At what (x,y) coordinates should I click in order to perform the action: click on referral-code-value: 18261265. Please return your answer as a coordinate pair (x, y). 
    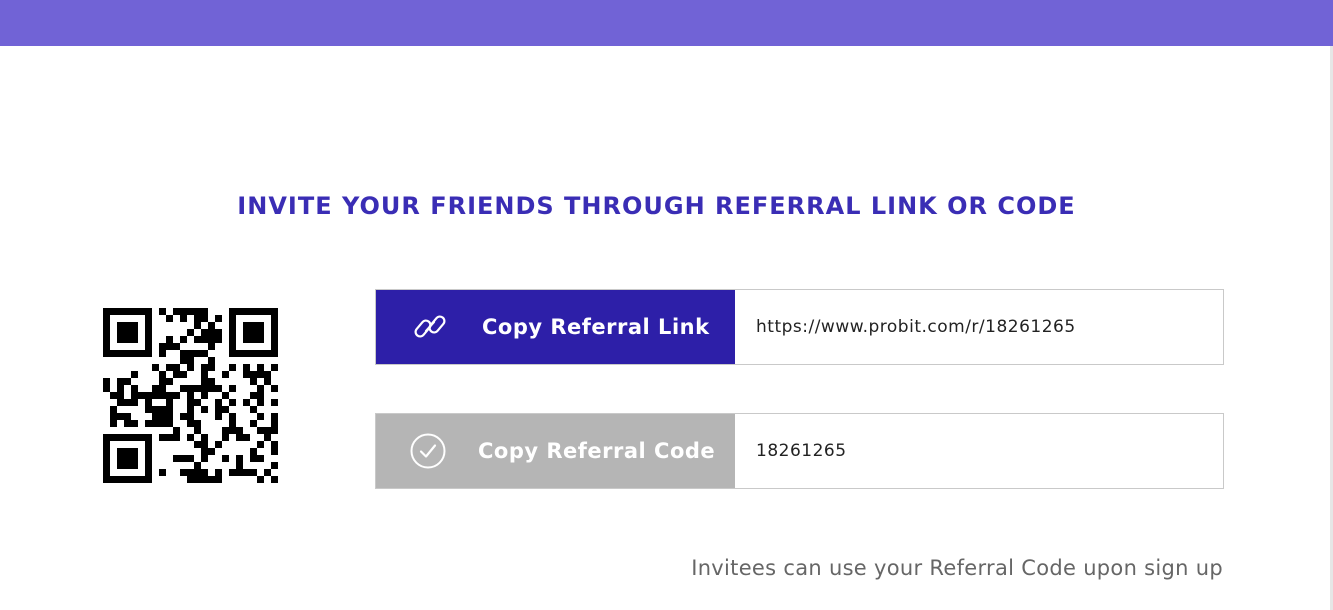
    Looking at the image, I should click on (979, 451).